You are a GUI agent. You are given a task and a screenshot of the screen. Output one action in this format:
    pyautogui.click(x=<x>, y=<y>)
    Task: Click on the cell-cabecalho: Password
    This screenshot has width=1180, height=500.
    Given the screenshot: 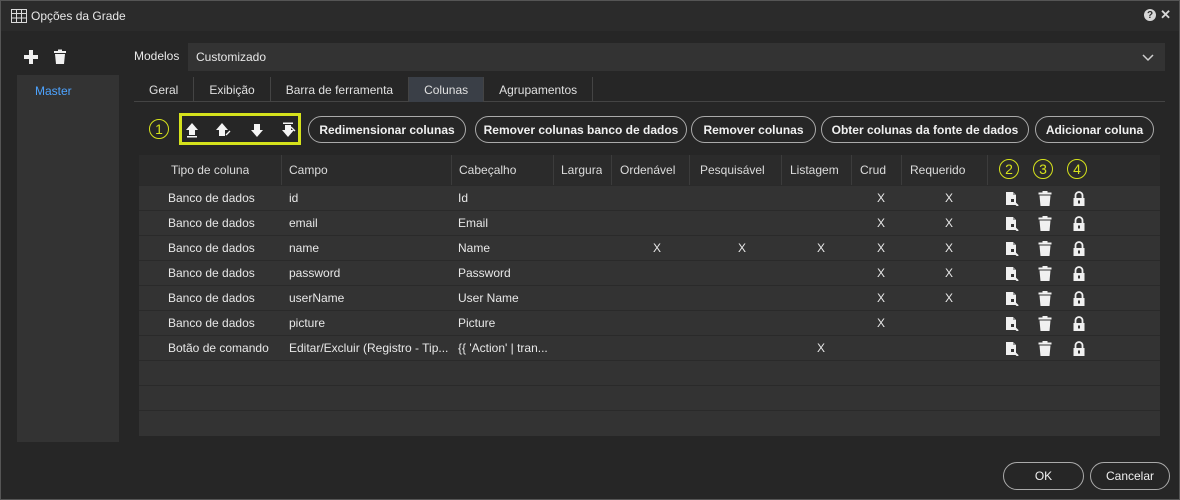 What is the action you would take?
    pyautogui.click(x=484, y=273)
    